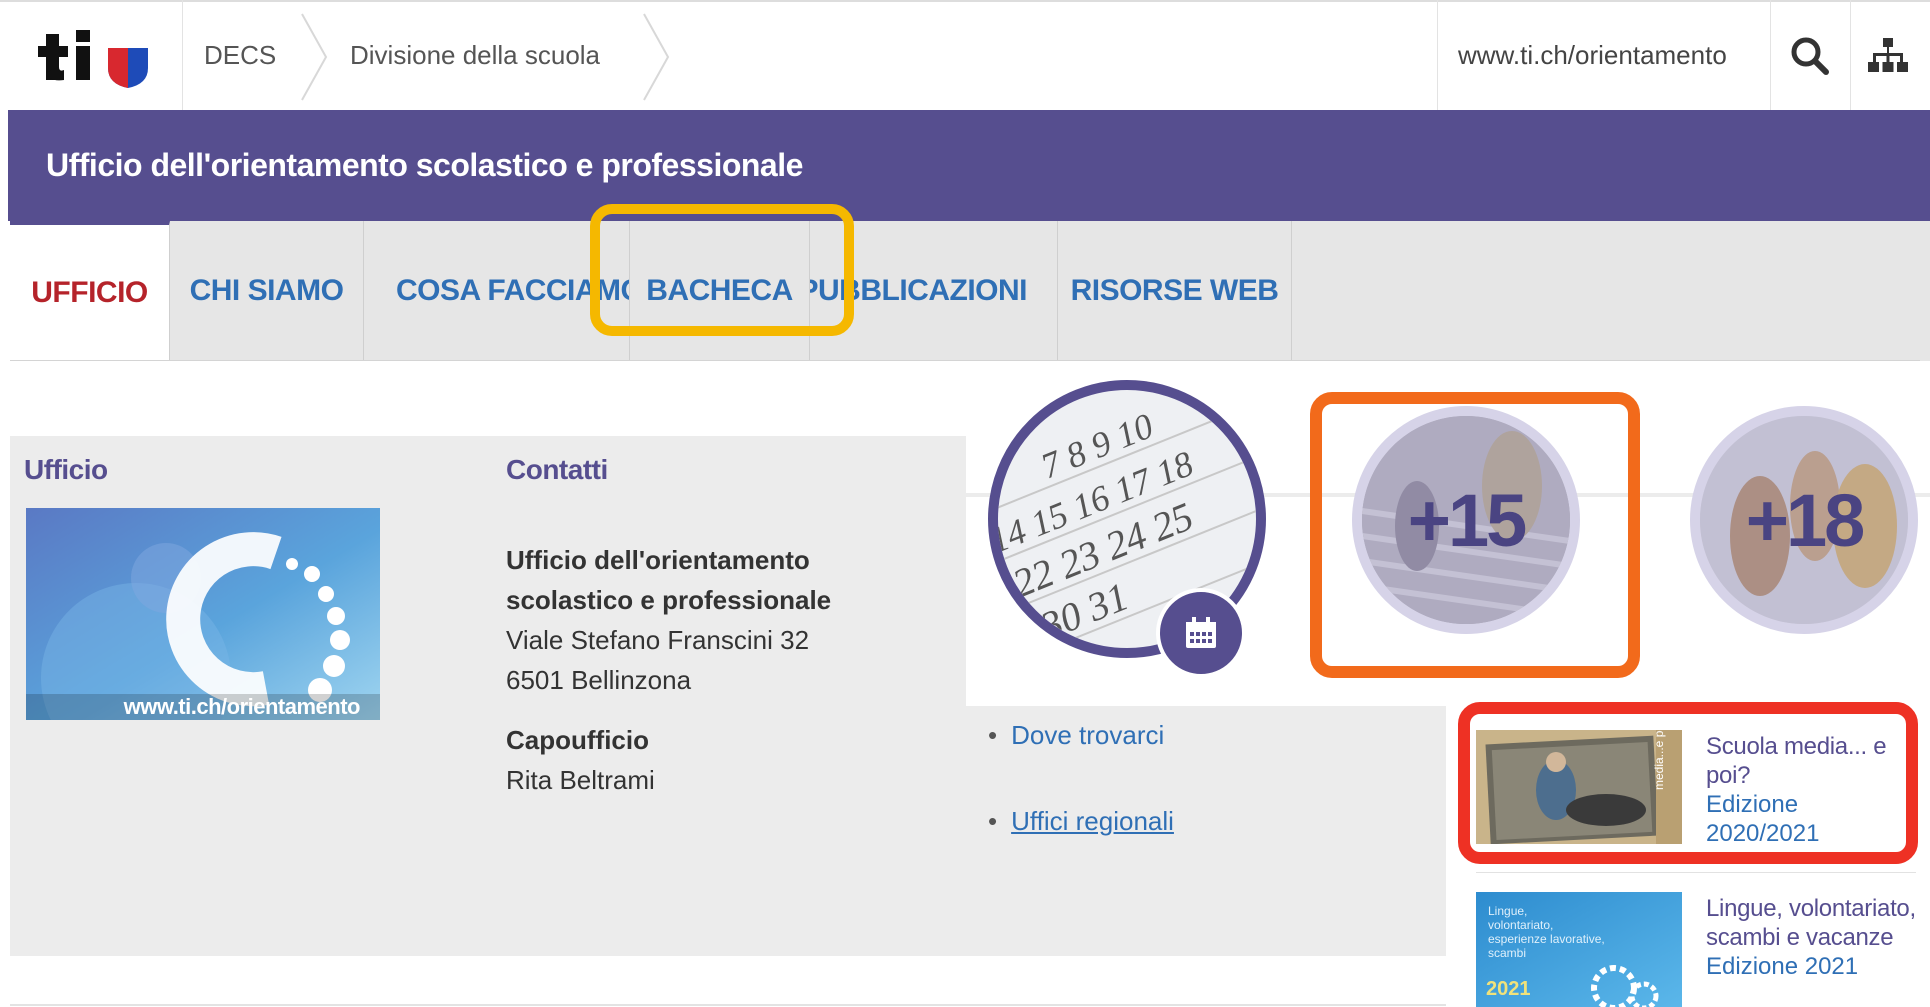 This screenshot has width=1930, height=1007. Describe the element at coordinates (1696, 872) in the screenshot. I see `pub-divider` at that location.